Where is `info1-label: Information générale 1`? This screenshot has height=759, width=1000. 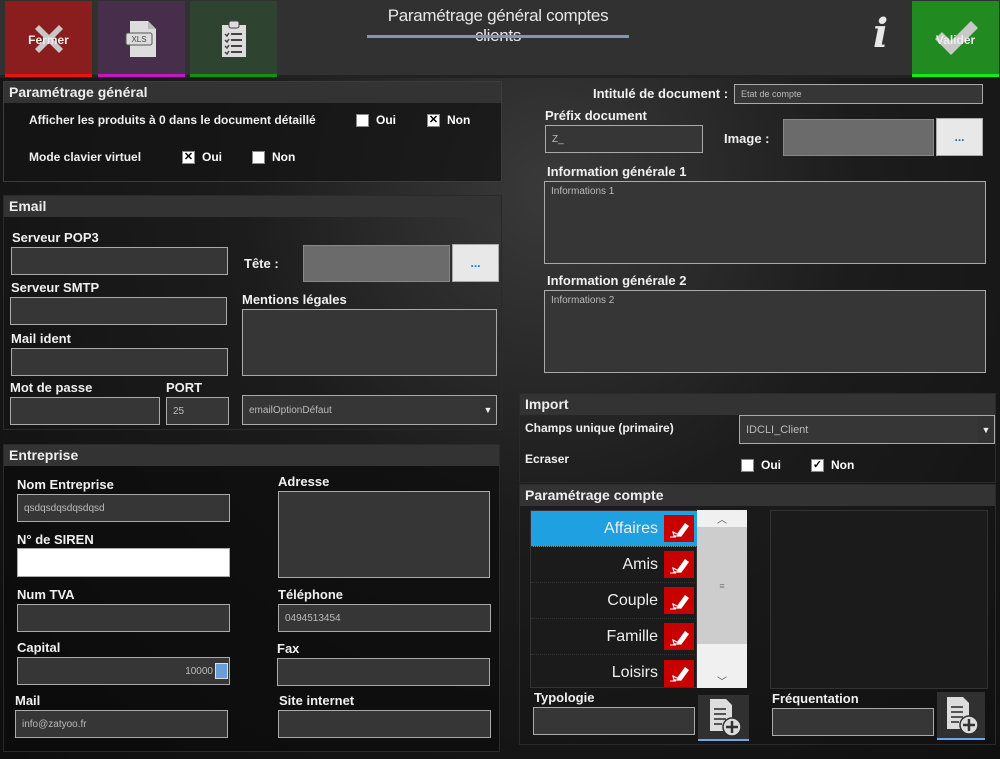 info1-label: Information générale 1 is located at coordinates (617, 171).